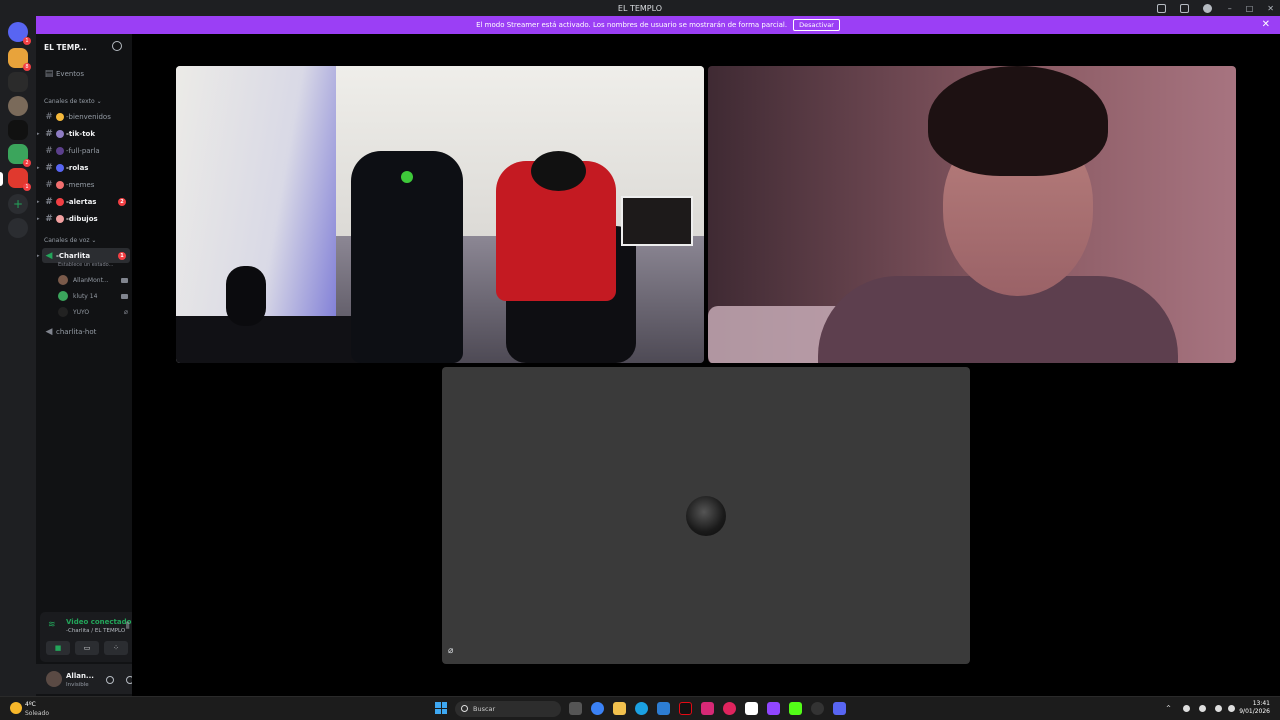  What do you see at coordinates (73, 101) in the screenshot?
I see `text-category: Canales de texto ⌄` at bounding box center [73, 101].